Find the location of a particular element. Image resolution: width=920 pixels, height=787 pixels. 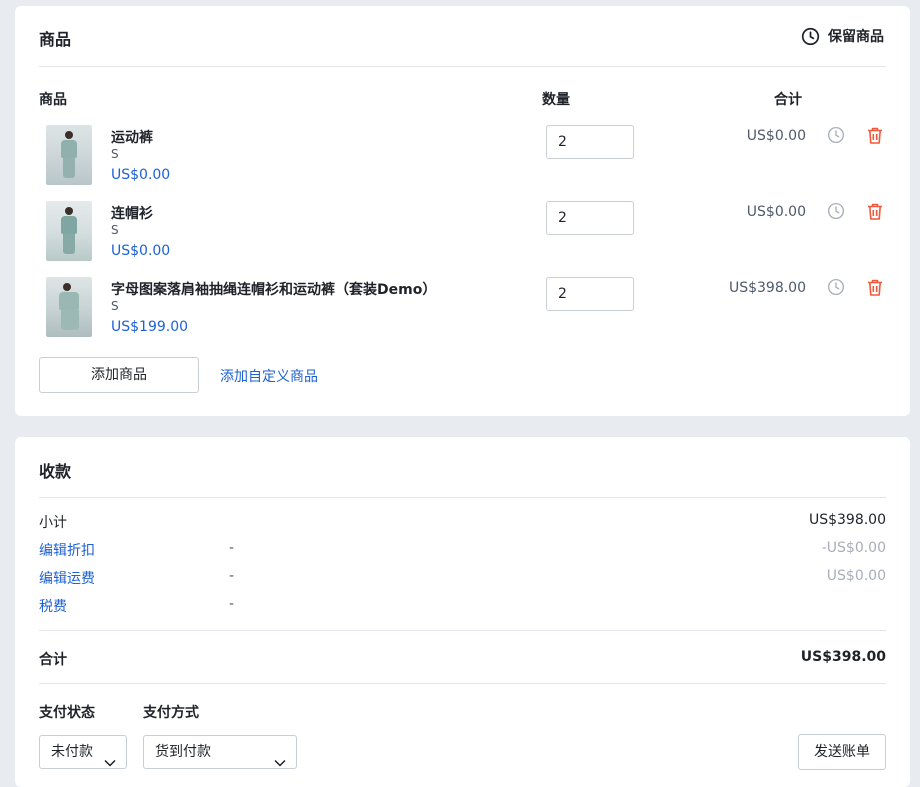

payment-status-value: 未付款 is located at coordinates (72, 752).